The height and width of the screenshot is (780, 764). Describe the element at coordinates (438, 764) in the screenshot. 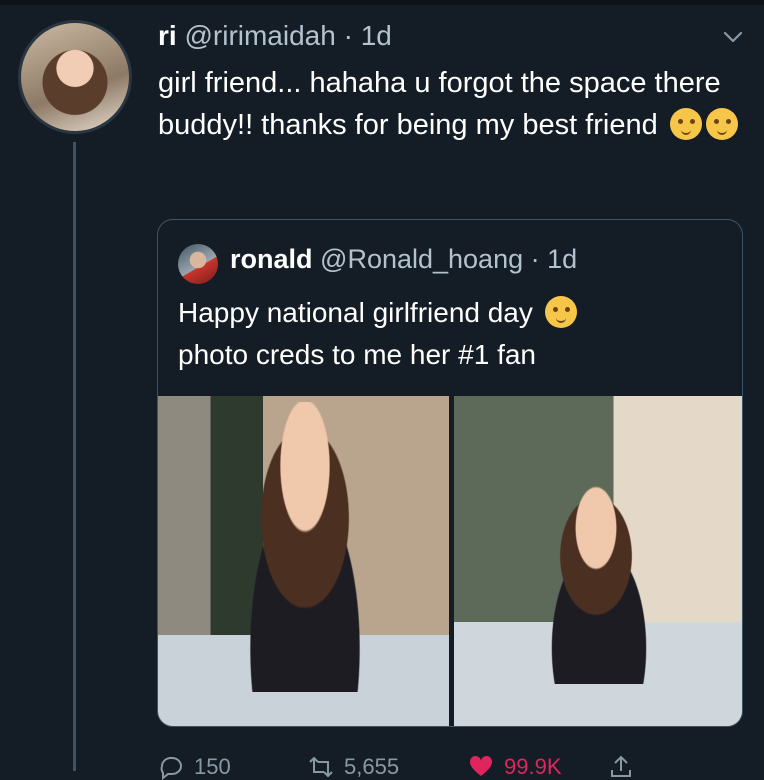

I see `tweet-actions: 150 5,655 99.9K` at that location.